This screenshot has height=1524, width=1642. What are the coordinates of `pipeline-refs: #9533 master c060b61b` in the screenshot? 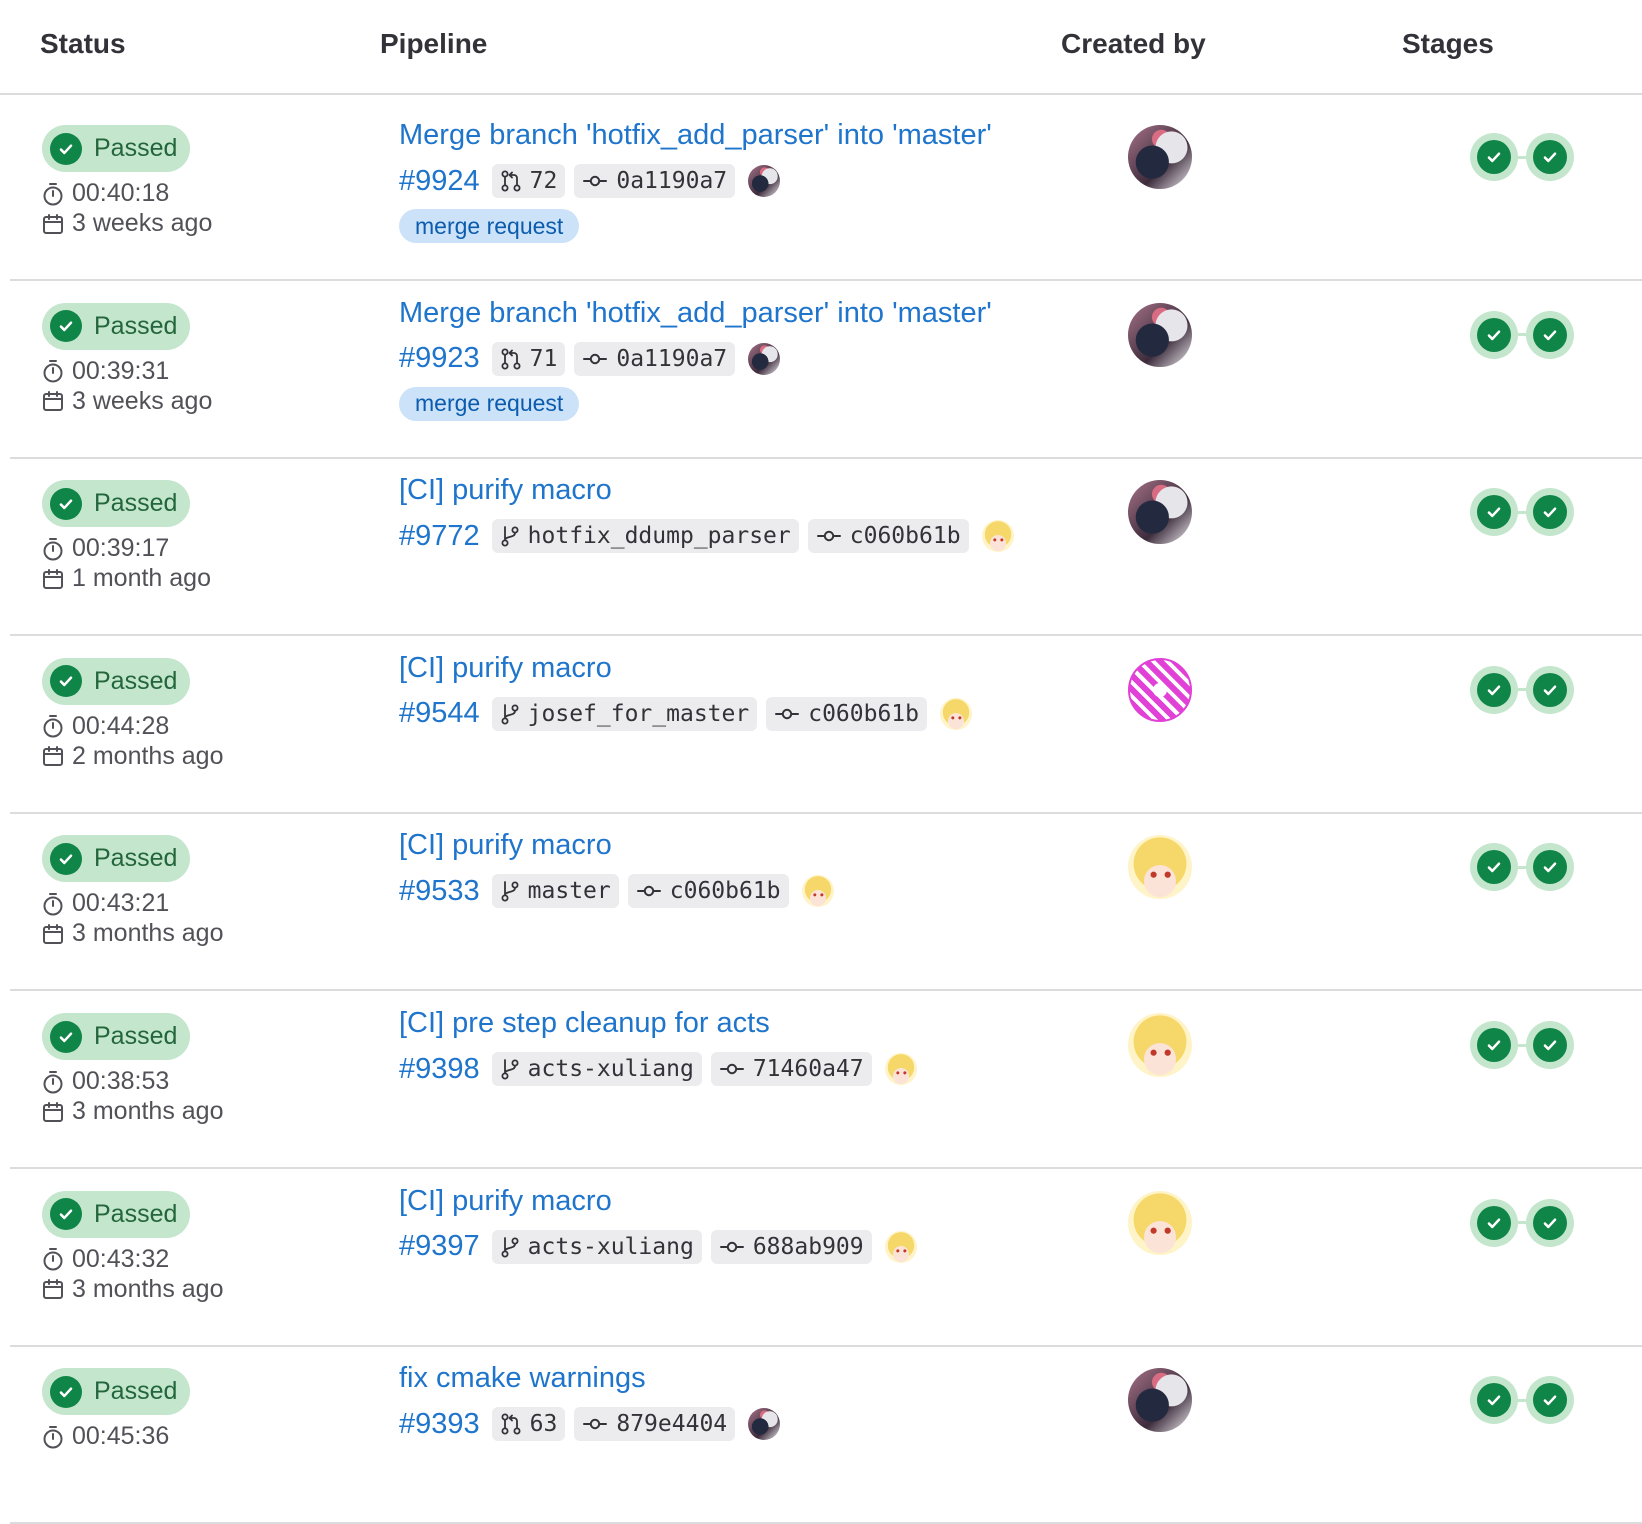 It's located at (616, 891).